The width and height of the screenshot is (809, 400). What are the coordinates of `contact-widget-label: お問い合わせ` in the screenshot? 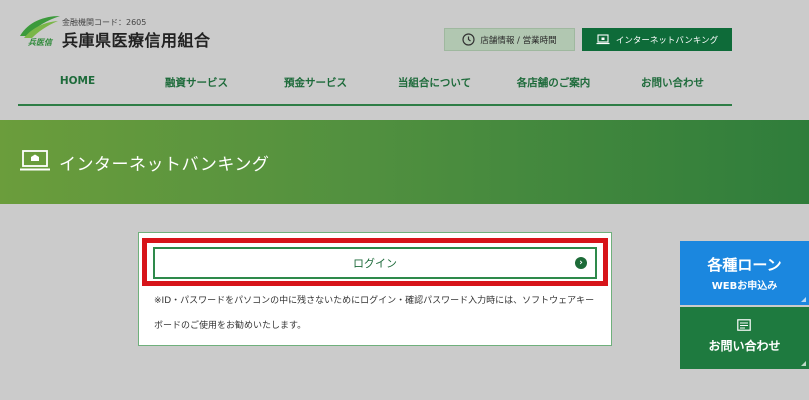 It's located at (744, 346).